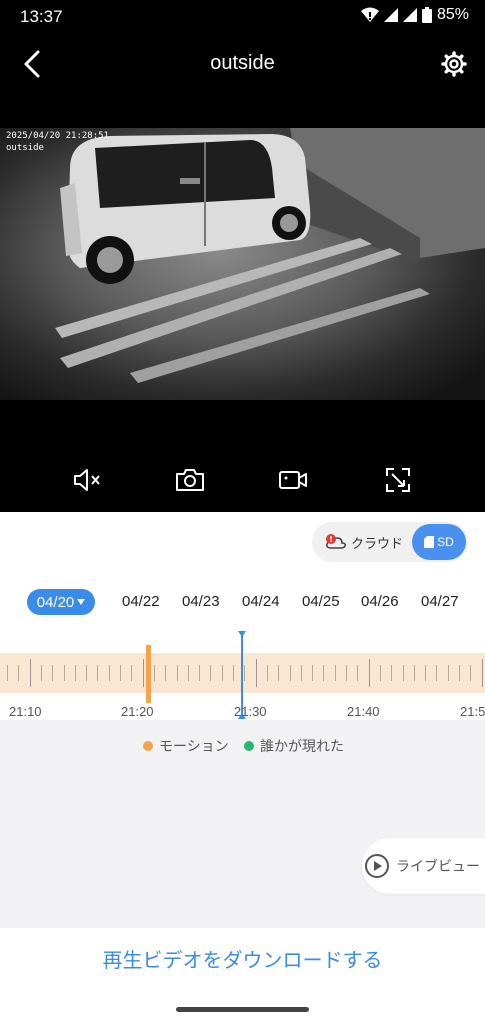 The height and width of the screenshot is (1024, 485). I want to click on legend-motion-label: モーション, so click(194, 746).